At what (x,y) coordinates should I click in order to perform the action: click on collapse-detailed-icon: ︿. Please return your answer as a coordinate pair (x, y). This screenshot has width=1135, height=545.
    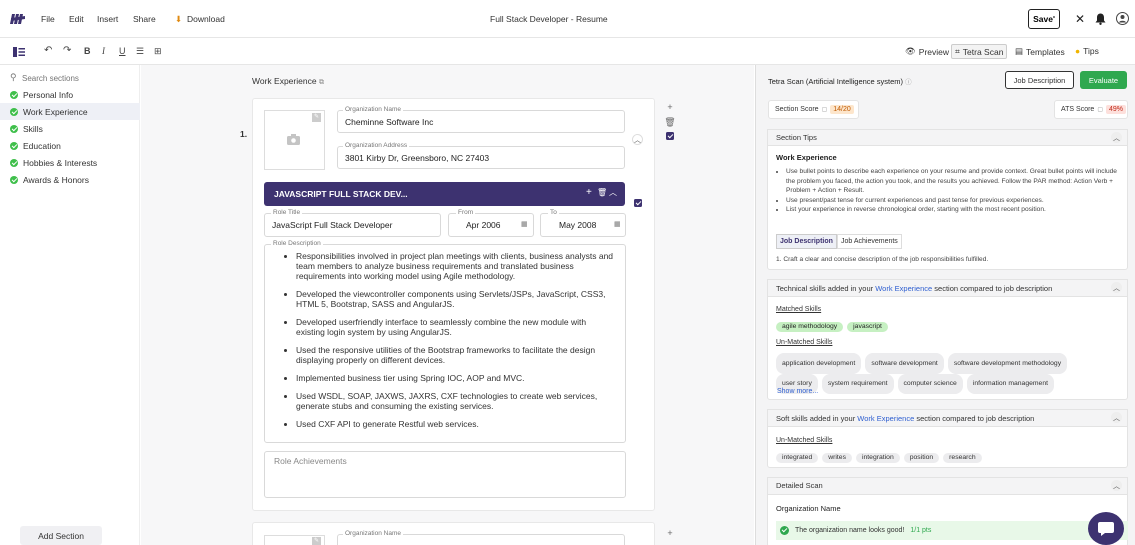
    Looking at the image, I should click on (1116, 485).